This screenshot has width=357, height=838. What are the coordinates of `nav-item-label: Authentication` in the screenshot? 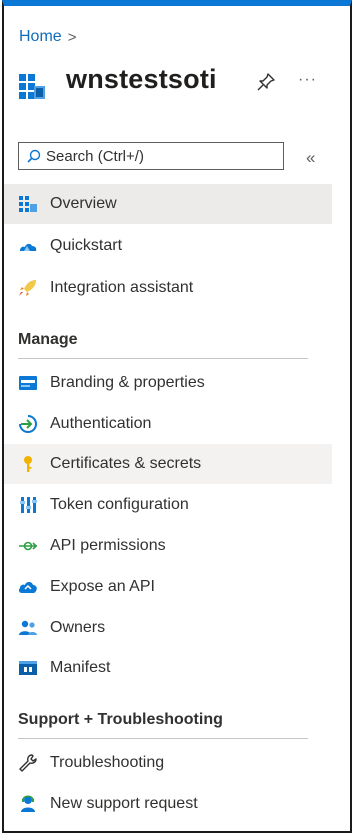 It's located at (101, 423).